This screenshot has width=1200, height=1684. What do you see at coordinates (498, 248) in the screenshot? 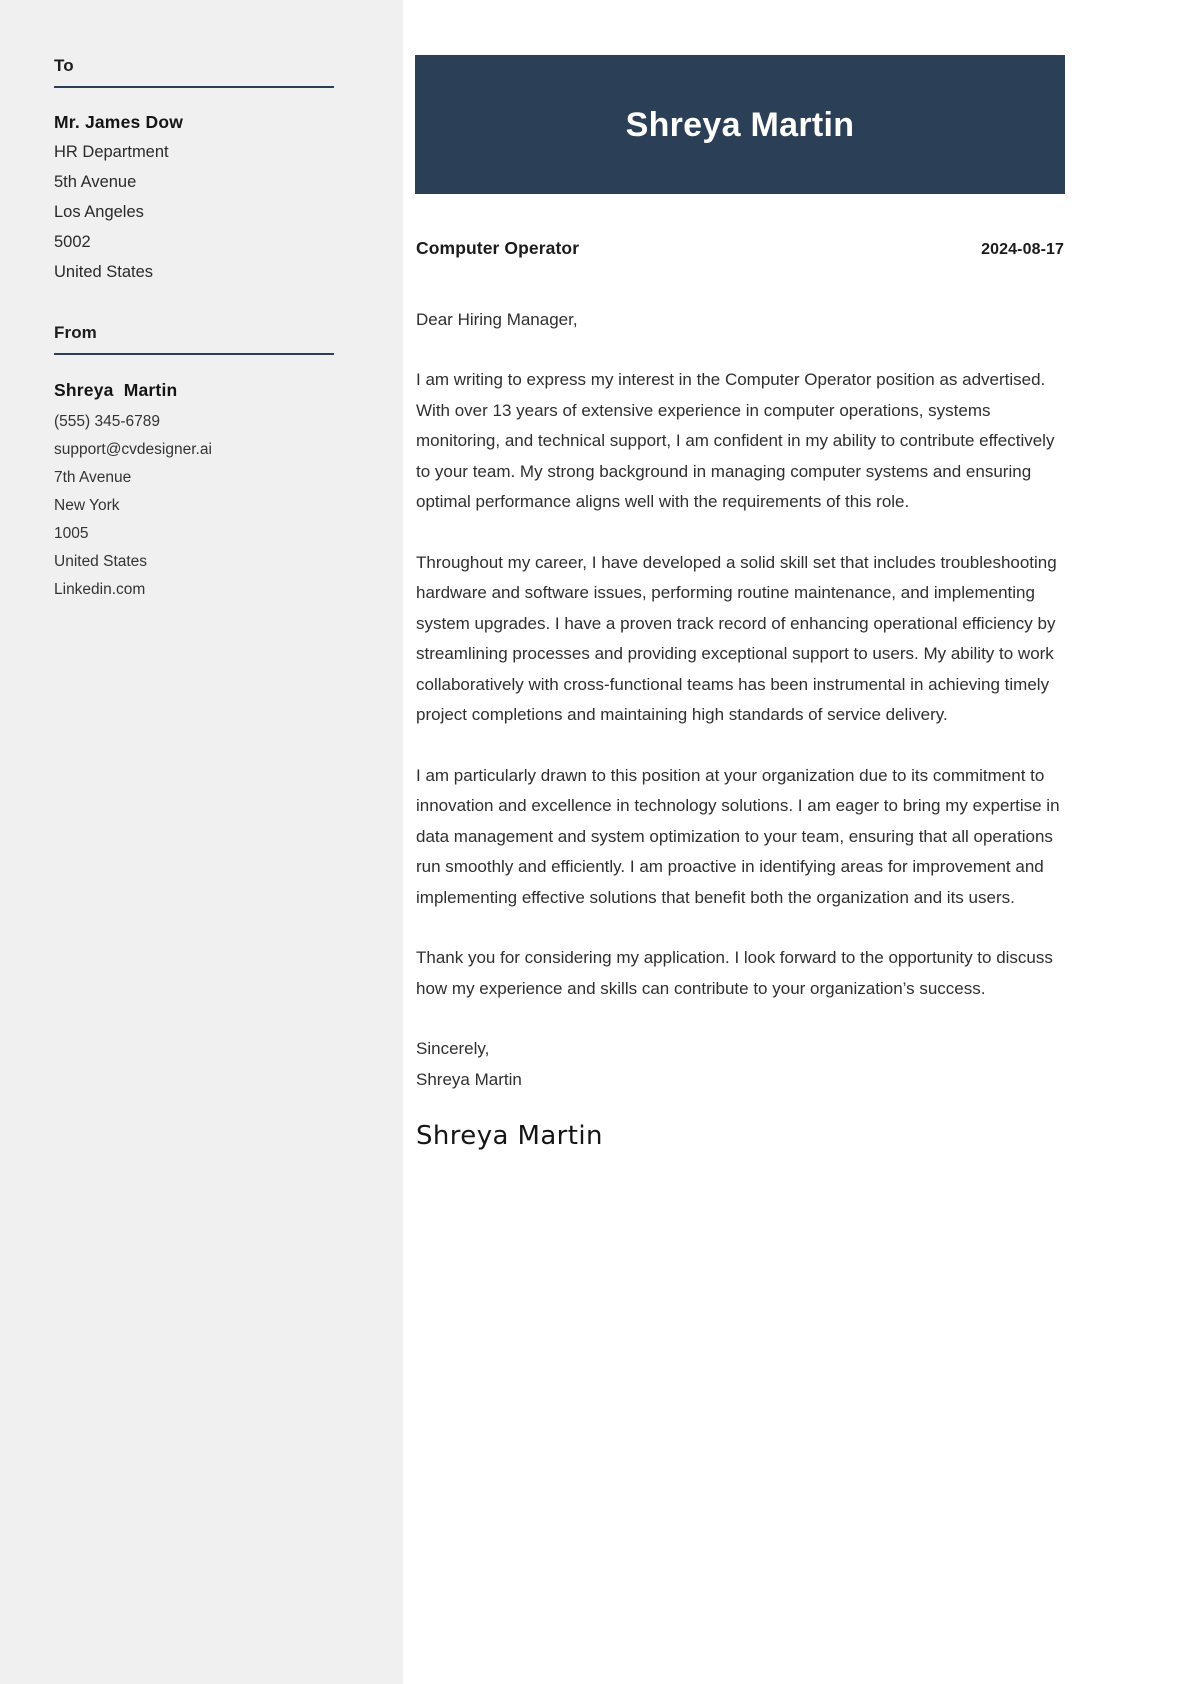
I see `job-title: Computer Operator` at bounding box center [498, 248].